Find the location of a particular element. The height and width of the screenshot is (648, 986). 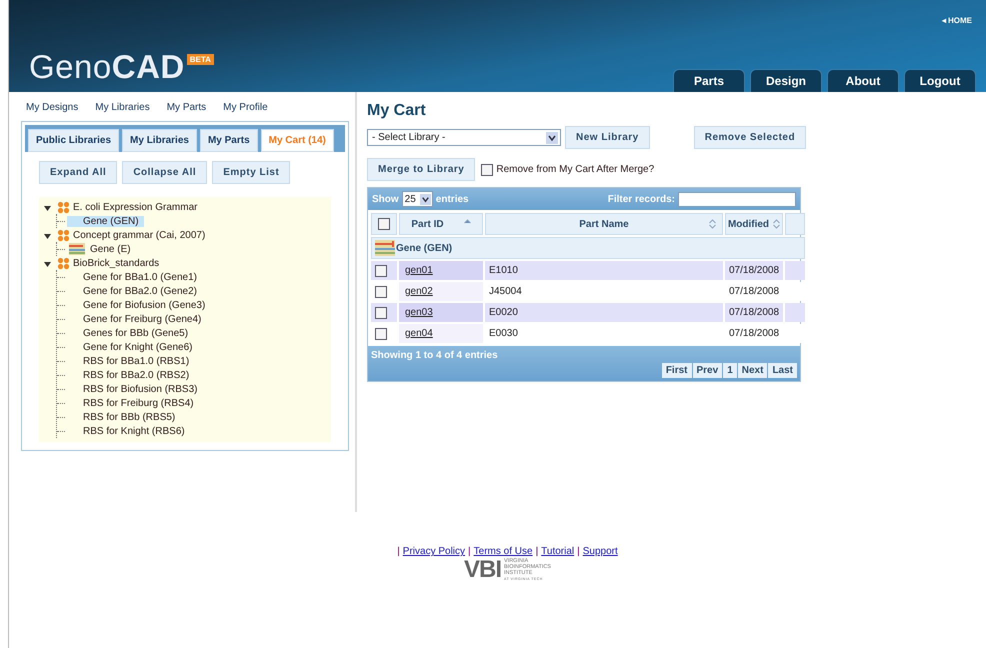

footer-link: Tutorial is located at coordinates (557, 551).